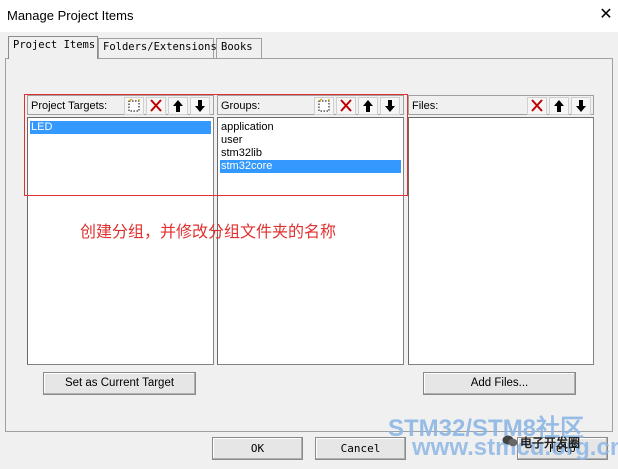  What do you see at coordinates (70, 15) in the screenshot?
I see `window-title: Manage Project Items` at bounding box center [70, 15].